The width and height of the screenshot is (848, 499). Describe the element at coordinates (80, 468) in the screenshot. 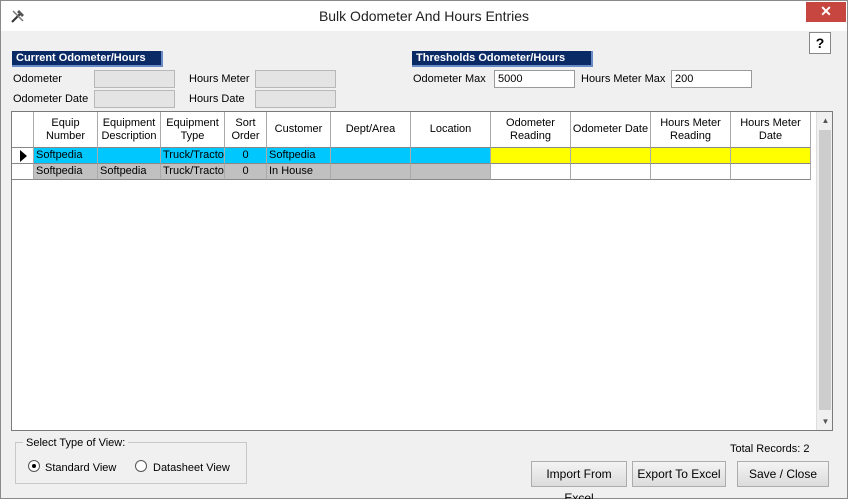

I see `standard-view-label: Standard View` at that location.